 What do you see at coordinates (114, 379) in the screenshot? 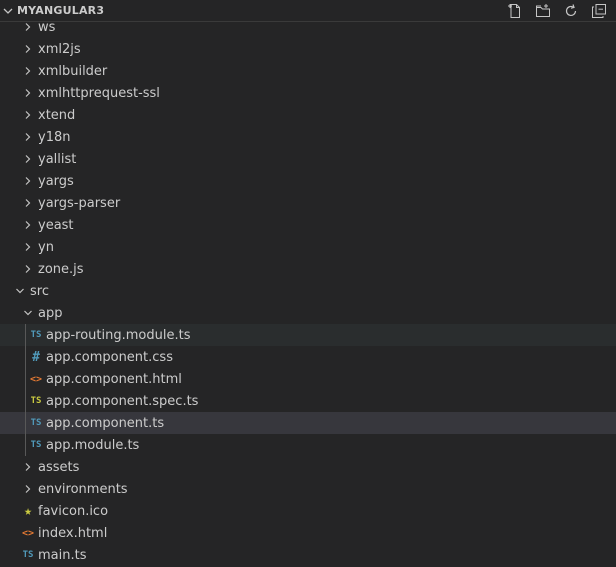
I see `tree-item-label: app.component.html` at bounding box center [114, 379].